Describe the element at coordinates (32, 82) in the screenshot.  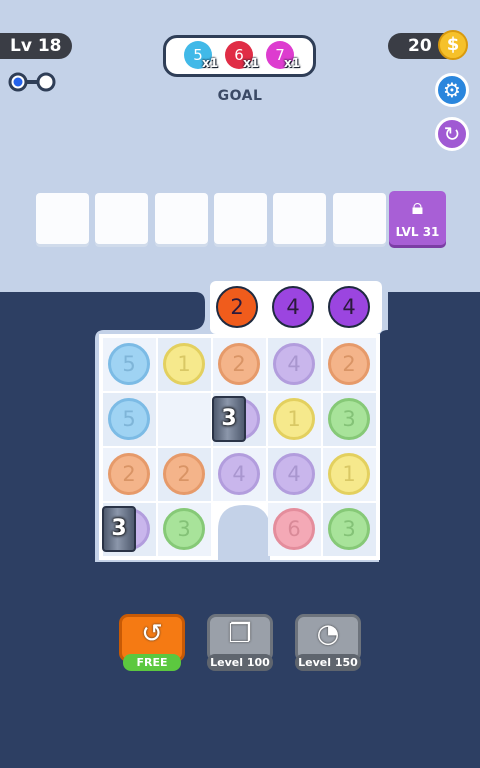
I see `level-progress-icon` at that location.